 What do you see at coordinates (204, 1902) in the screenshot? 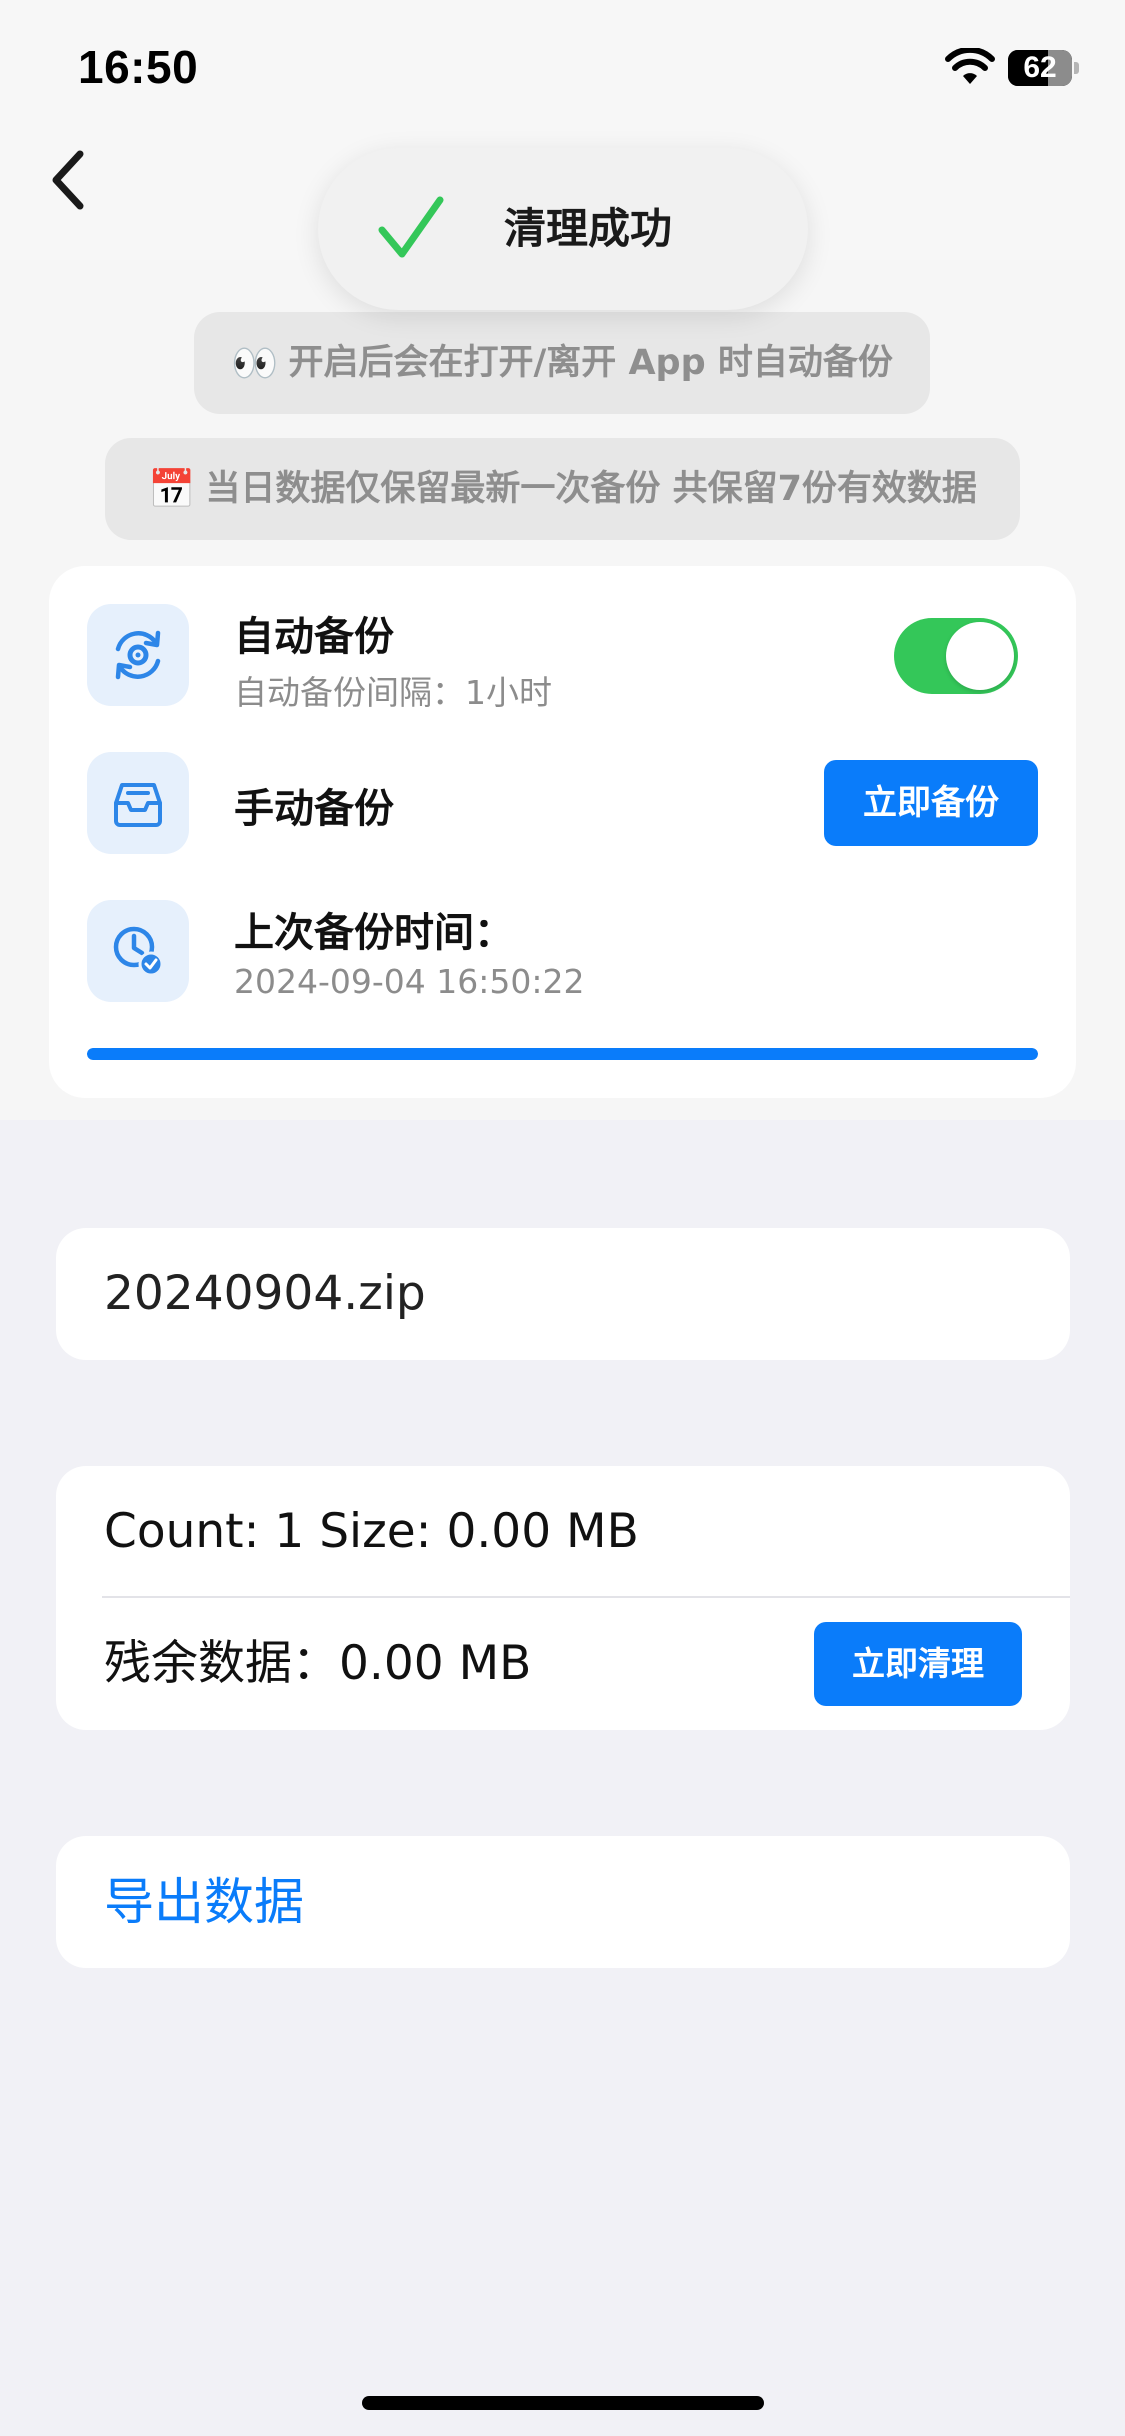
I see `export-data-link: 导出数据` at bounding box center [204, 1902].